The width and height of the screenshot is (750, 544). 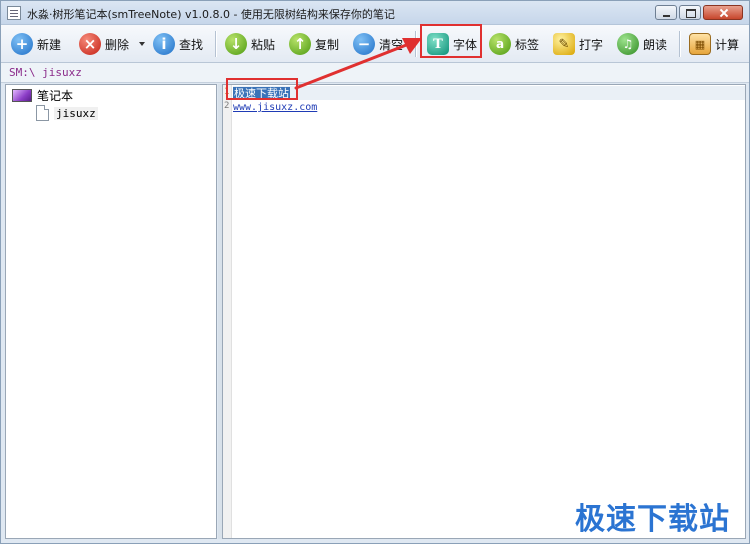 I want to click on tree-child-node: jisuxz, so click(x=67, y=113).